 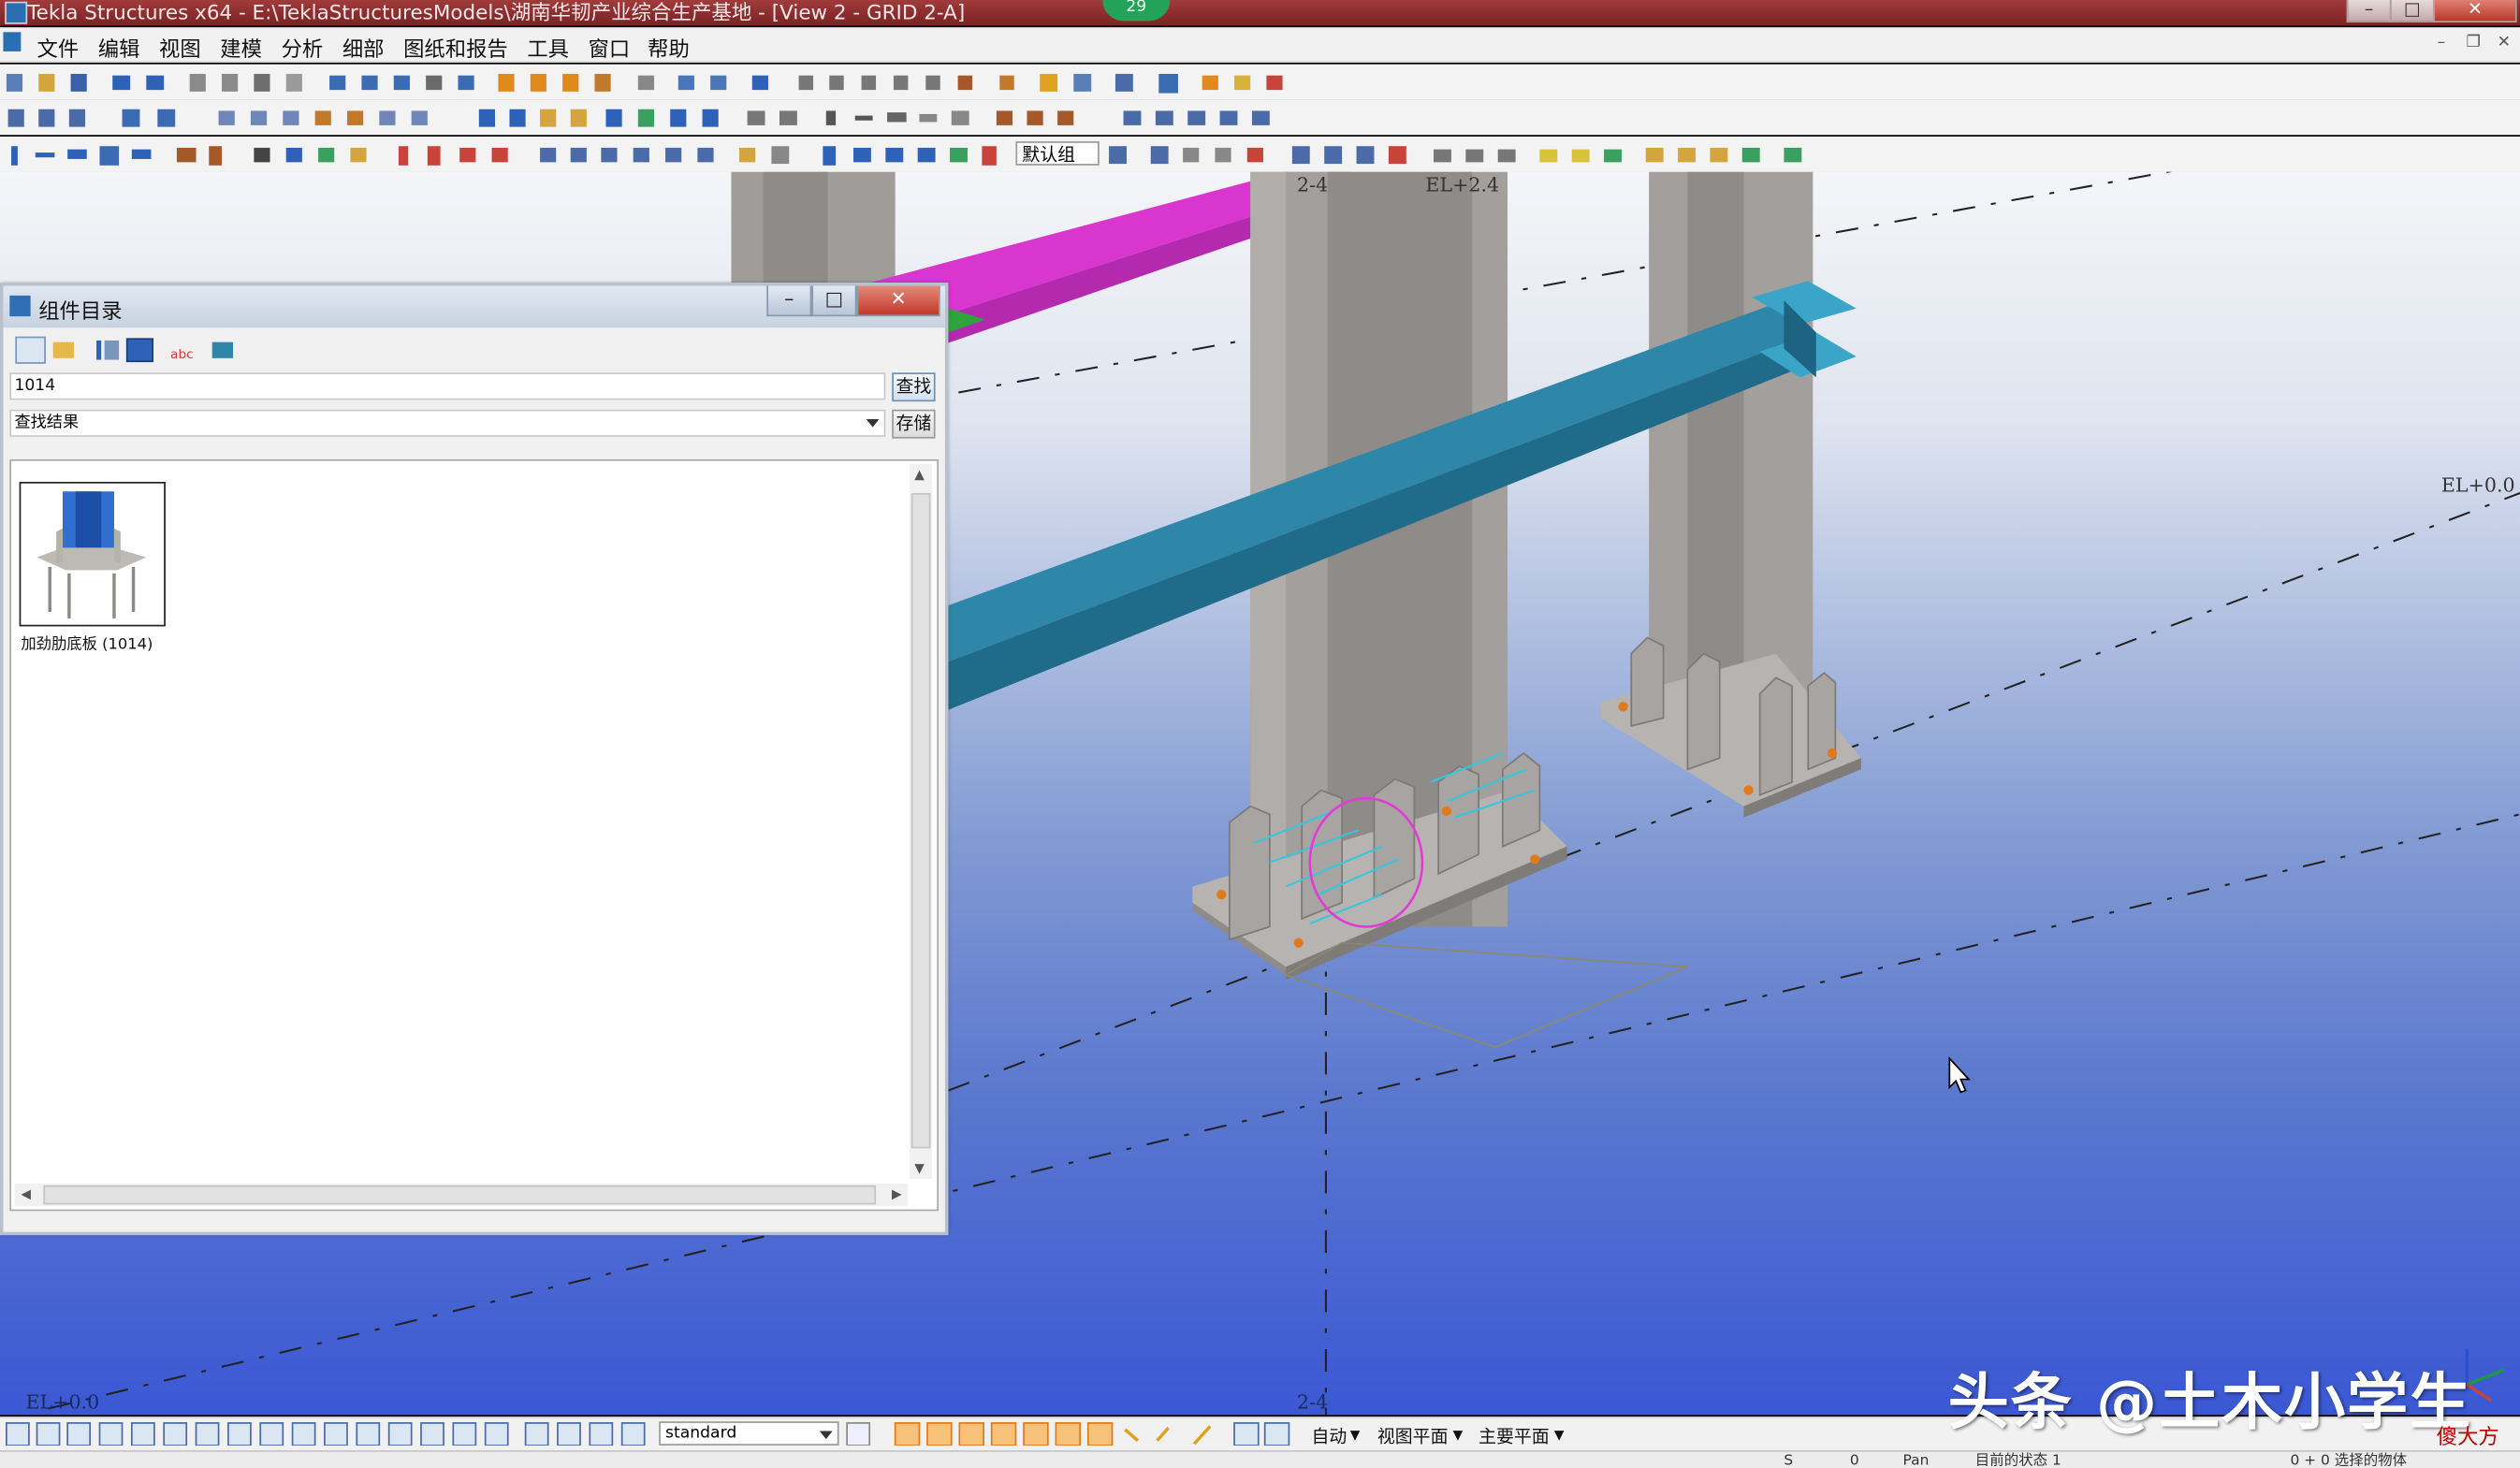 I want to click on store-button: 存储, so click(x=914, y=424).